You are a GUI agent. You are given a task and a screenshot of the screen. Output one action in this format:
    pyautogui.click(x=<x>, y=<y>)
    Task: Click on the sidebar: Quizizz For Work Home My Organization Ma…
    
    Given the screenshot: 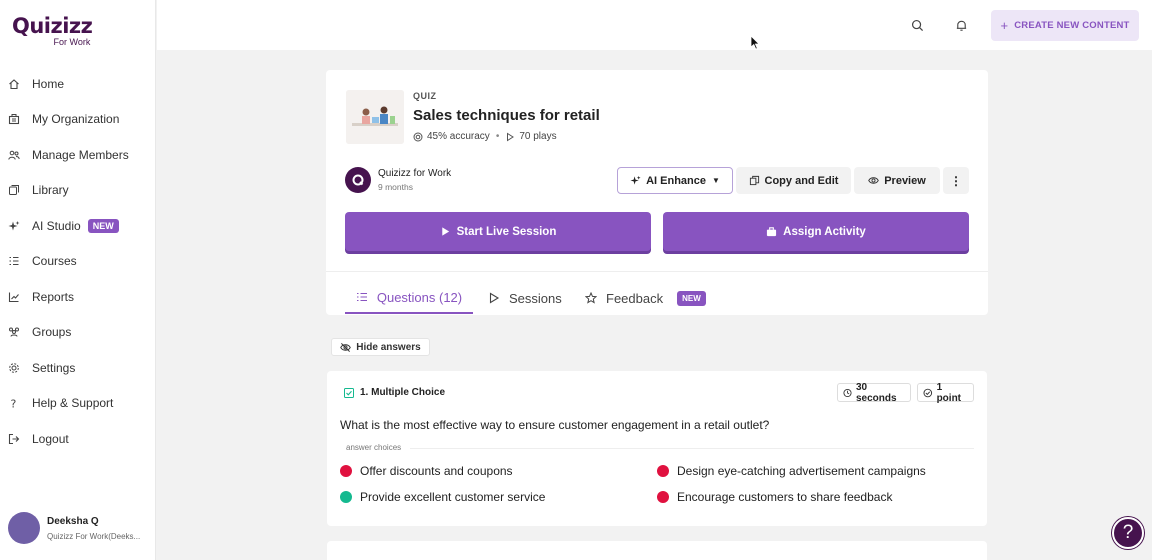 What is the action you would take?
    pyautogui.click(x=78, y=280)
    